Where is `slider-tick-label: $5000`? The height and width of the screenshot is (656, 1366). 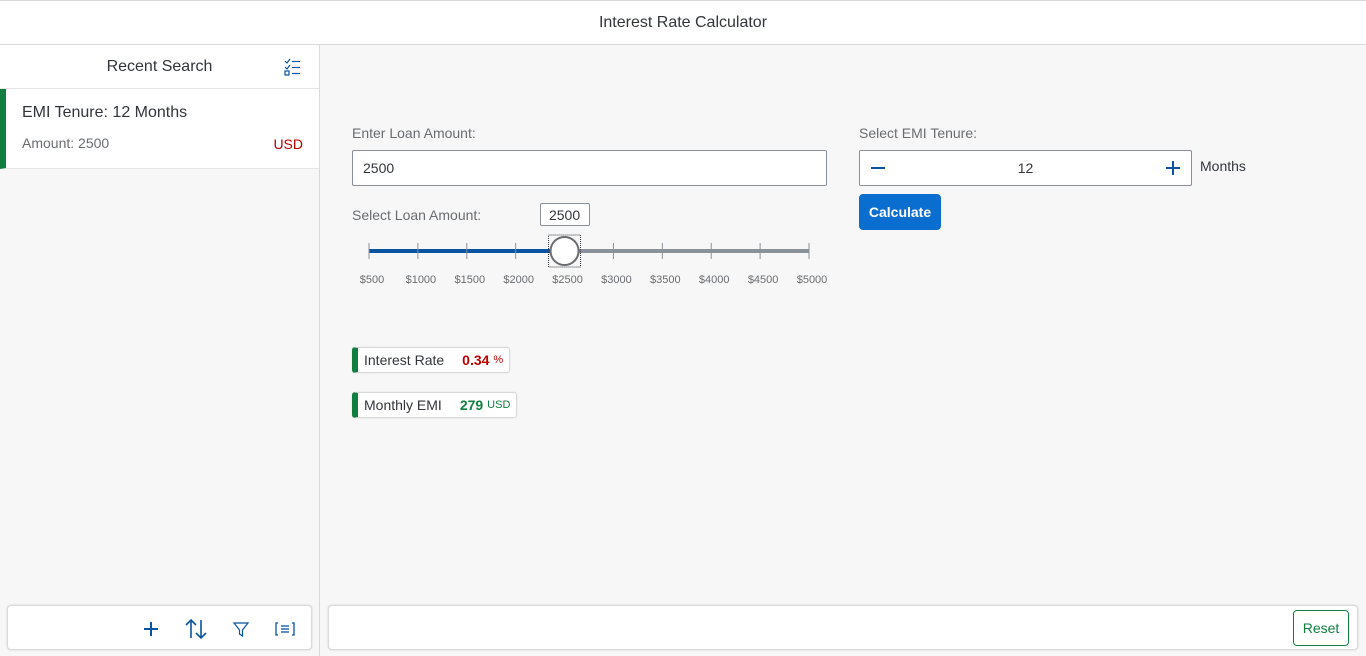
slider-tick-label: $5000 is located at coordinates (812, 280).